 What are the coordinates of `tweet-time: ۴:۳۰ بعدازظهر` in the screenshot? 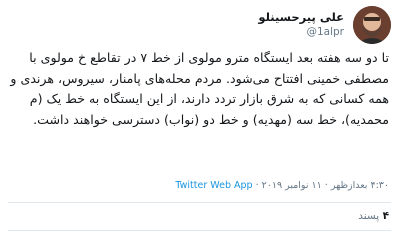 It's located at (360, 185).